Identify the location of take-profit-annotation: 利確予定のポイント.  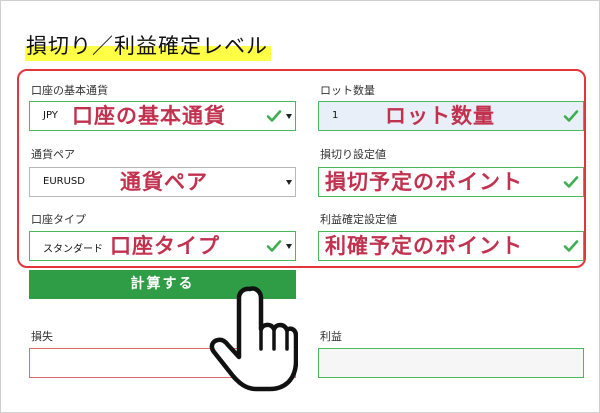
(424, 246).